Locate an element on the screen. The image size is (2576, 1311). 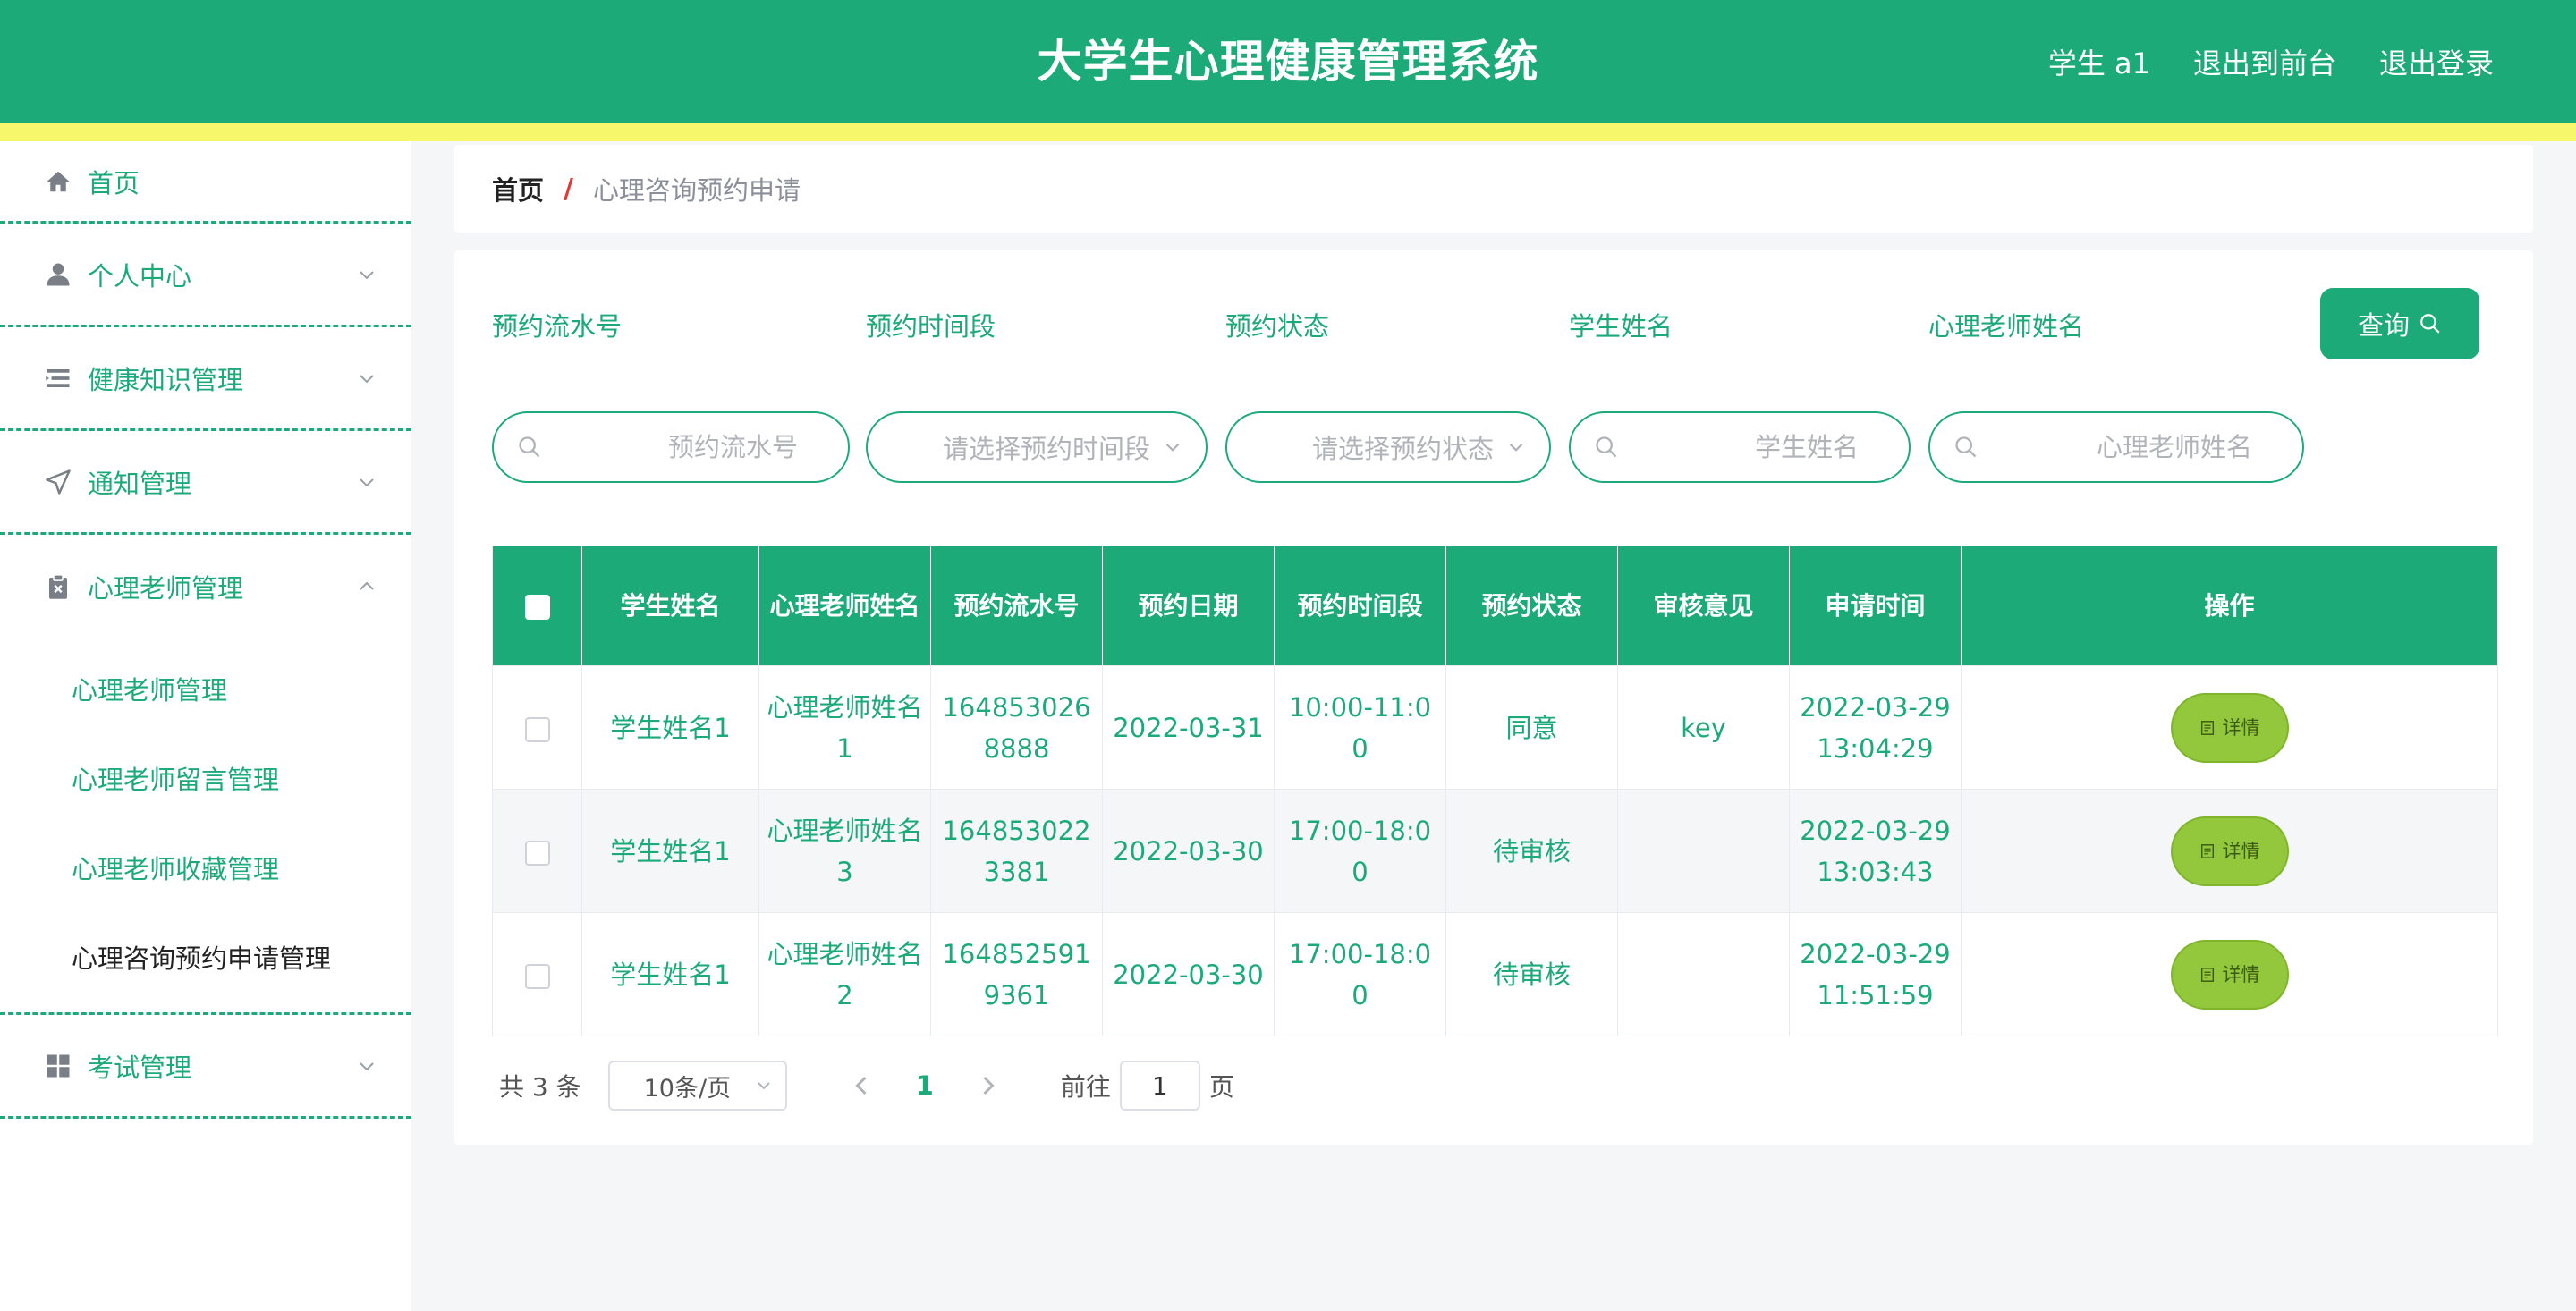
sidebar-item-label: 个人中心 is located at coordinates (140, 276).